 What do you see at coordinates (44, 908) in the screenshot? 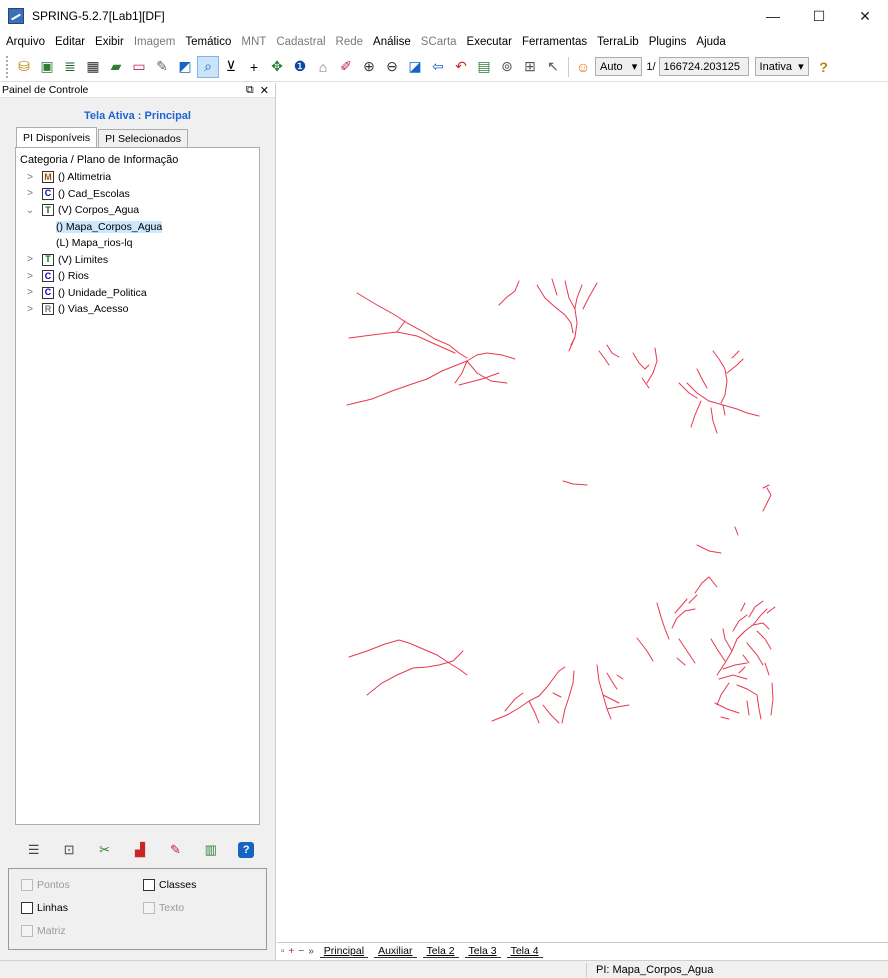
I see `option-linhas: Linhas` at bounding box center [44, 908].